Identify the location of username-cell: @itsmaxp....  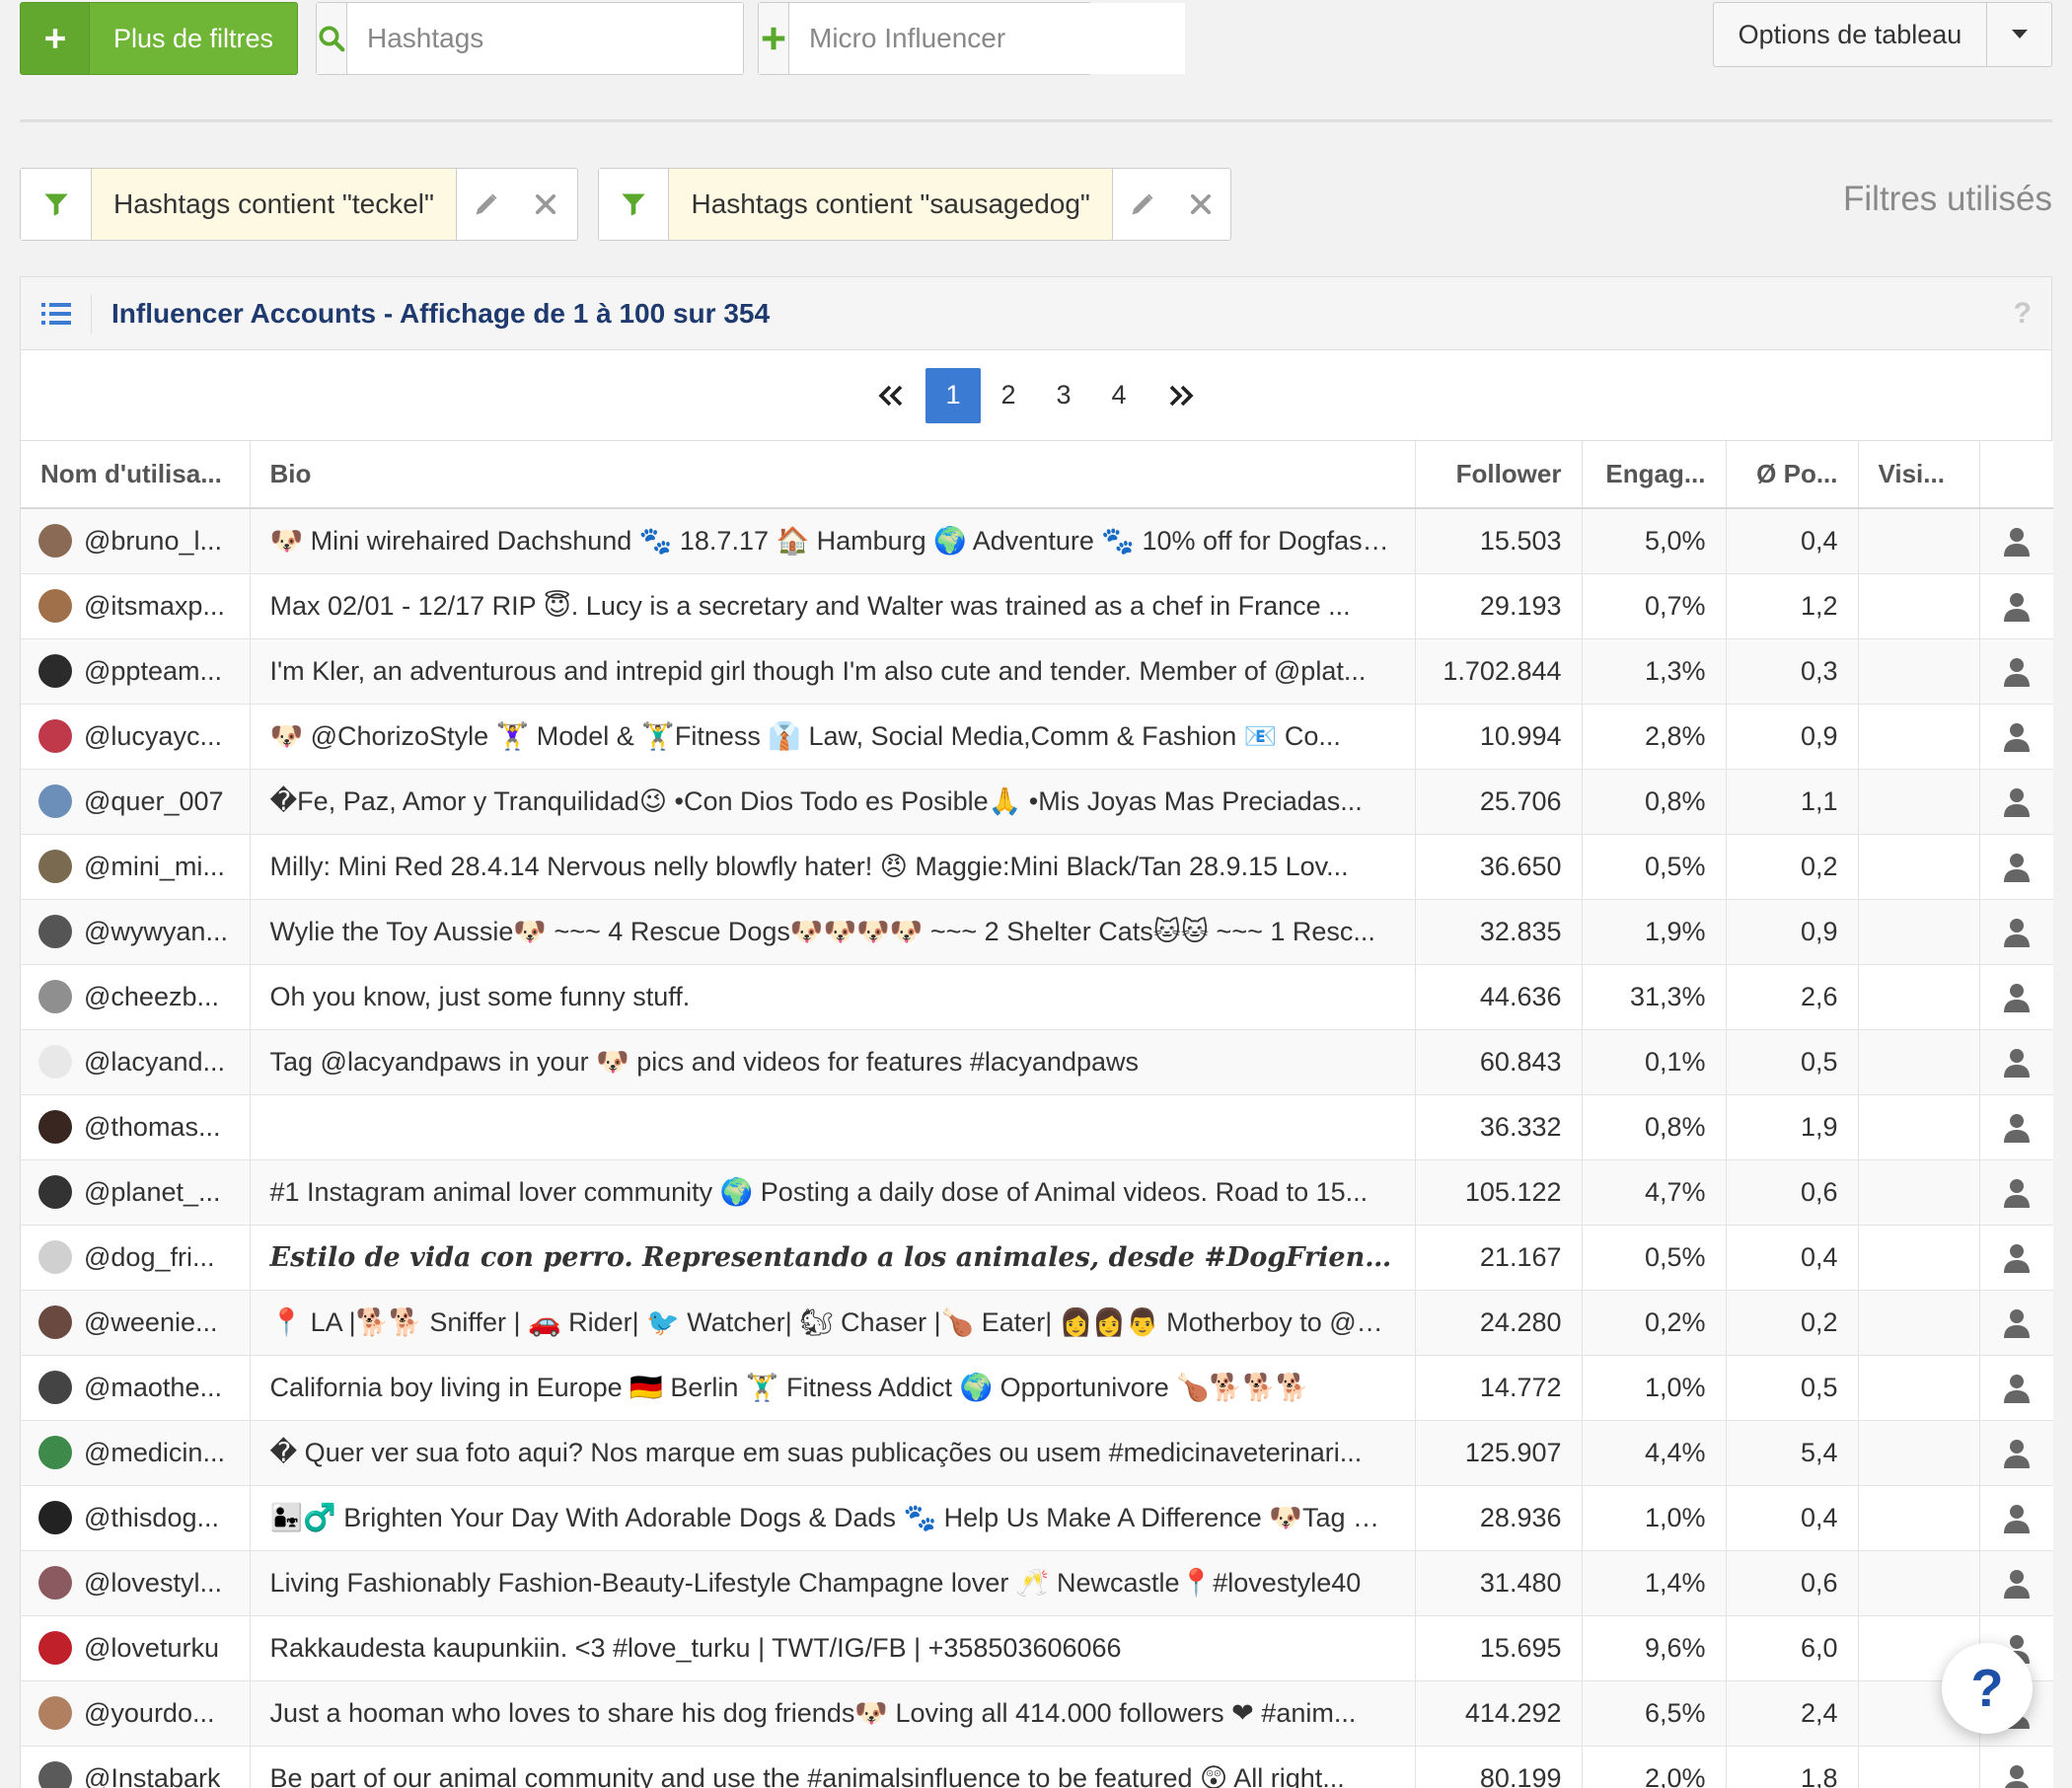
(136, 606).